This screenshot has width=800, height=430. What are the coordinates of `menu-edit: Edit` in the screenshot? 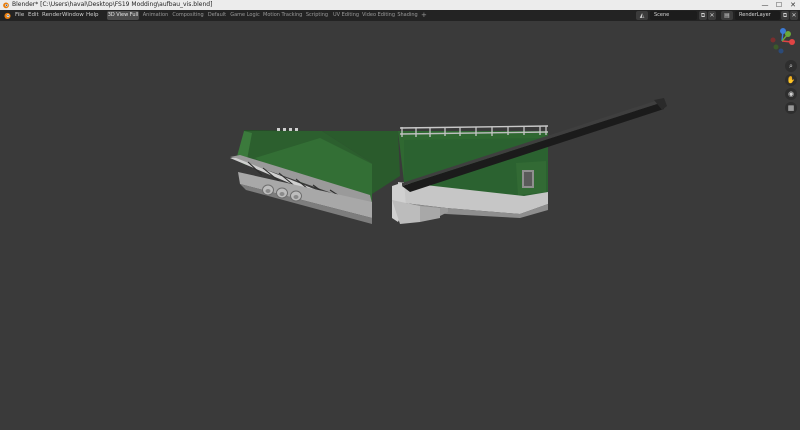 It's located at (33, 15).